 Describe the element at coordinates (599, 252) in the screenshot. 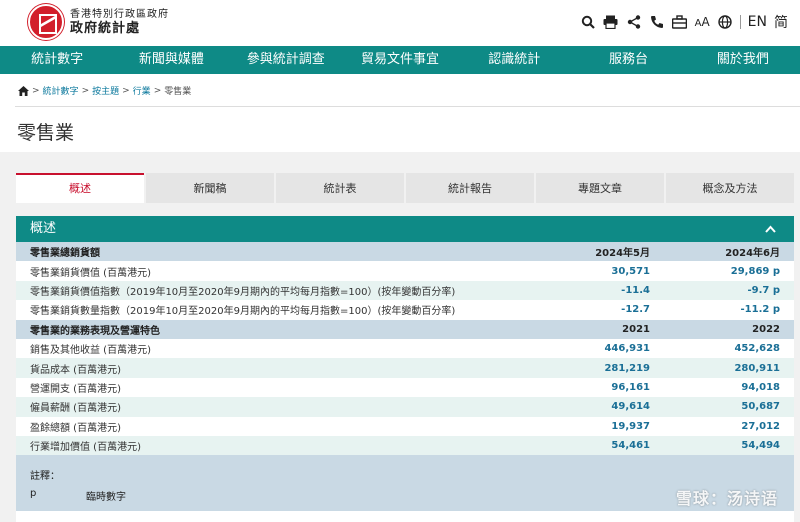

I see `column-header: 2024年5月` at that location.